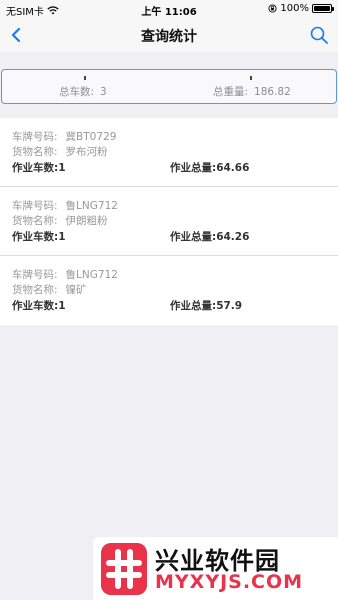 The image size is (338, 600). Describe the element at coordinates (169, 86) in the screenshot. I see `summary-box: 总车数: 3 总重量: 186.82` at that location.